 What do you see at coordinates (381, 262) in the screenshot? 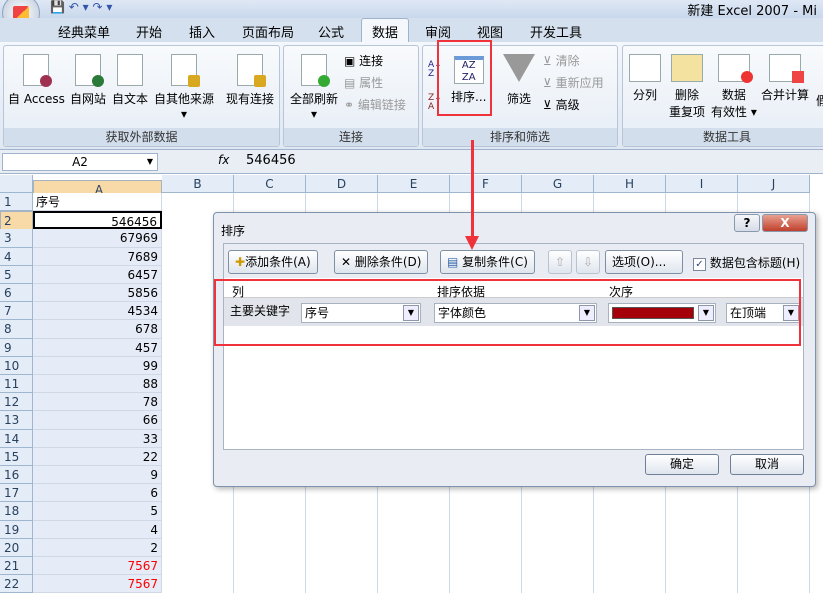
I see `delete-level-button: ✕ 删除条件(D)` at bounding box center [381, 262].